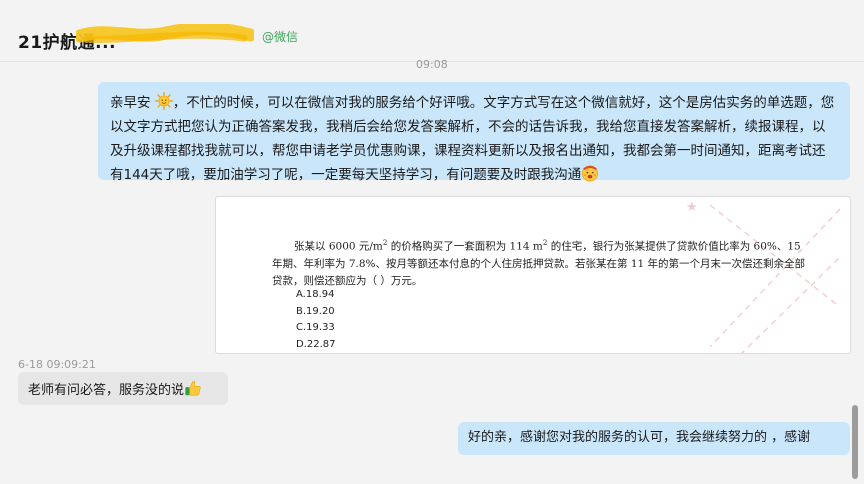 The width and height of the screenshot is (864, 484). What do you see at coordinates (106, 390) in the screenshot?
I see `message-text: 老师有问必答，服务没的说` at bounding box center [106, 390].